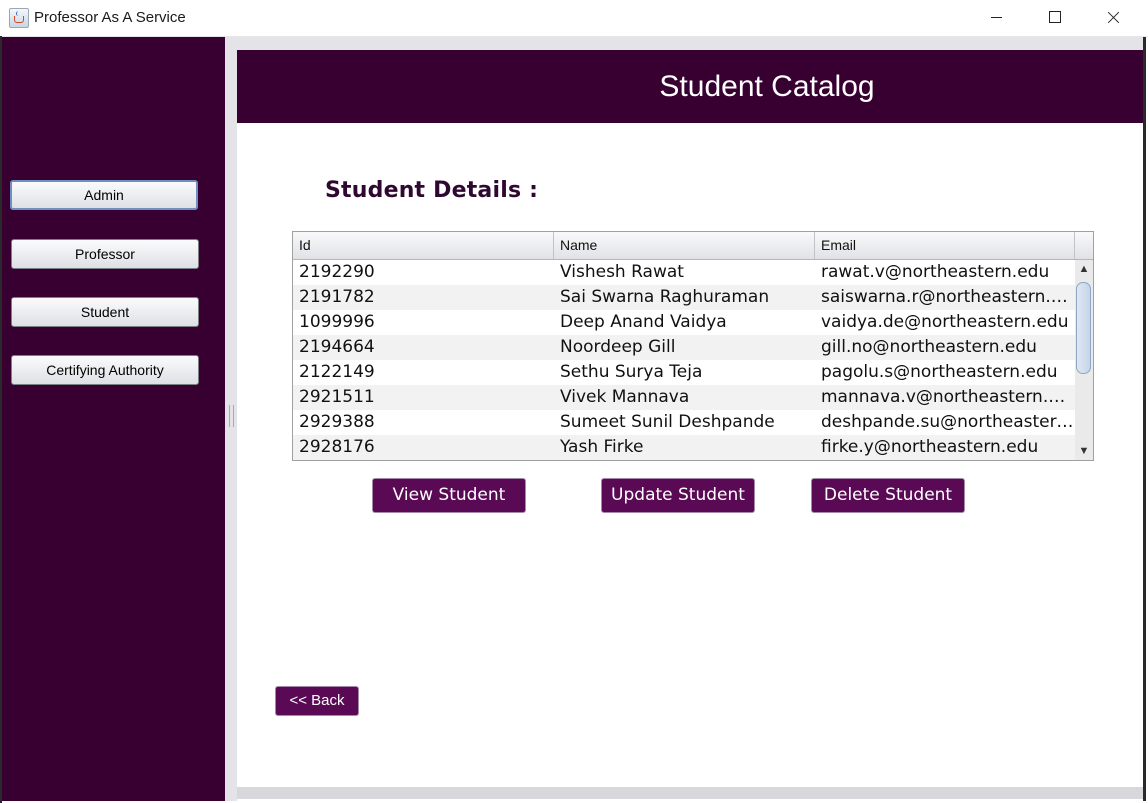 This screenshot has width=1148, height=803. Describe the element at coordinates (939, 372) in the screenshot. I see `cell-email: pagolu.s@northeastern.edu` at that location.